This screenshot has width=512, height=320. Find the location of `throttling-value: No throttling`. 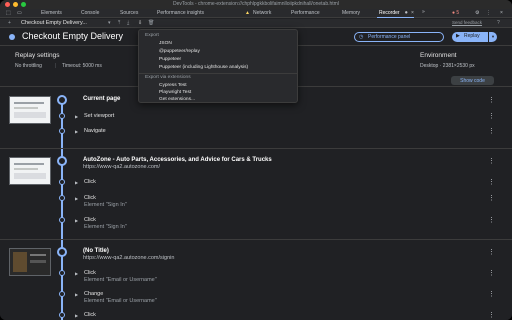

throttling-value: No throttling is located at coordinates (28, 66).